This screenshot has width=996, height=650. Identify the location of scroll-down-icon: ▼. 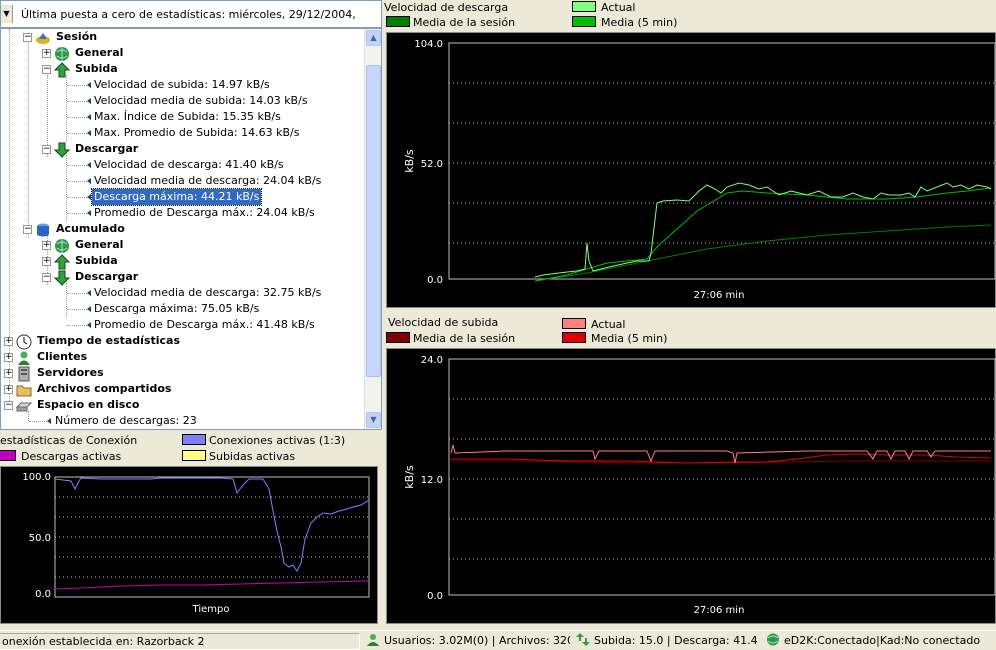
(373, 420).